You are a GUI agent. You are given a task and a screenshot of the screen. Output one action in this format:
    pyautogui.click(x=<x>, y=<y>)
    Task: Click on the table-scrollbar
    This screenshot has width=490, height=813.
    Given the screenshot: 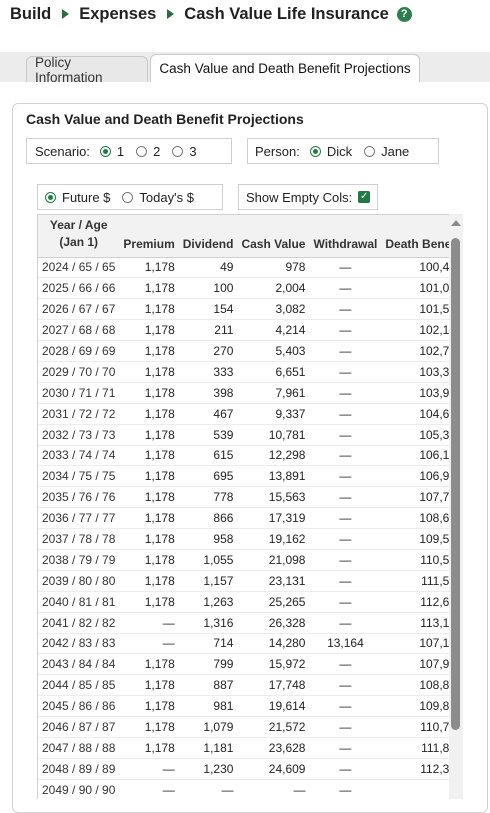 What is the action you would take?
    pyautogui.click(x=456, y=506)
    